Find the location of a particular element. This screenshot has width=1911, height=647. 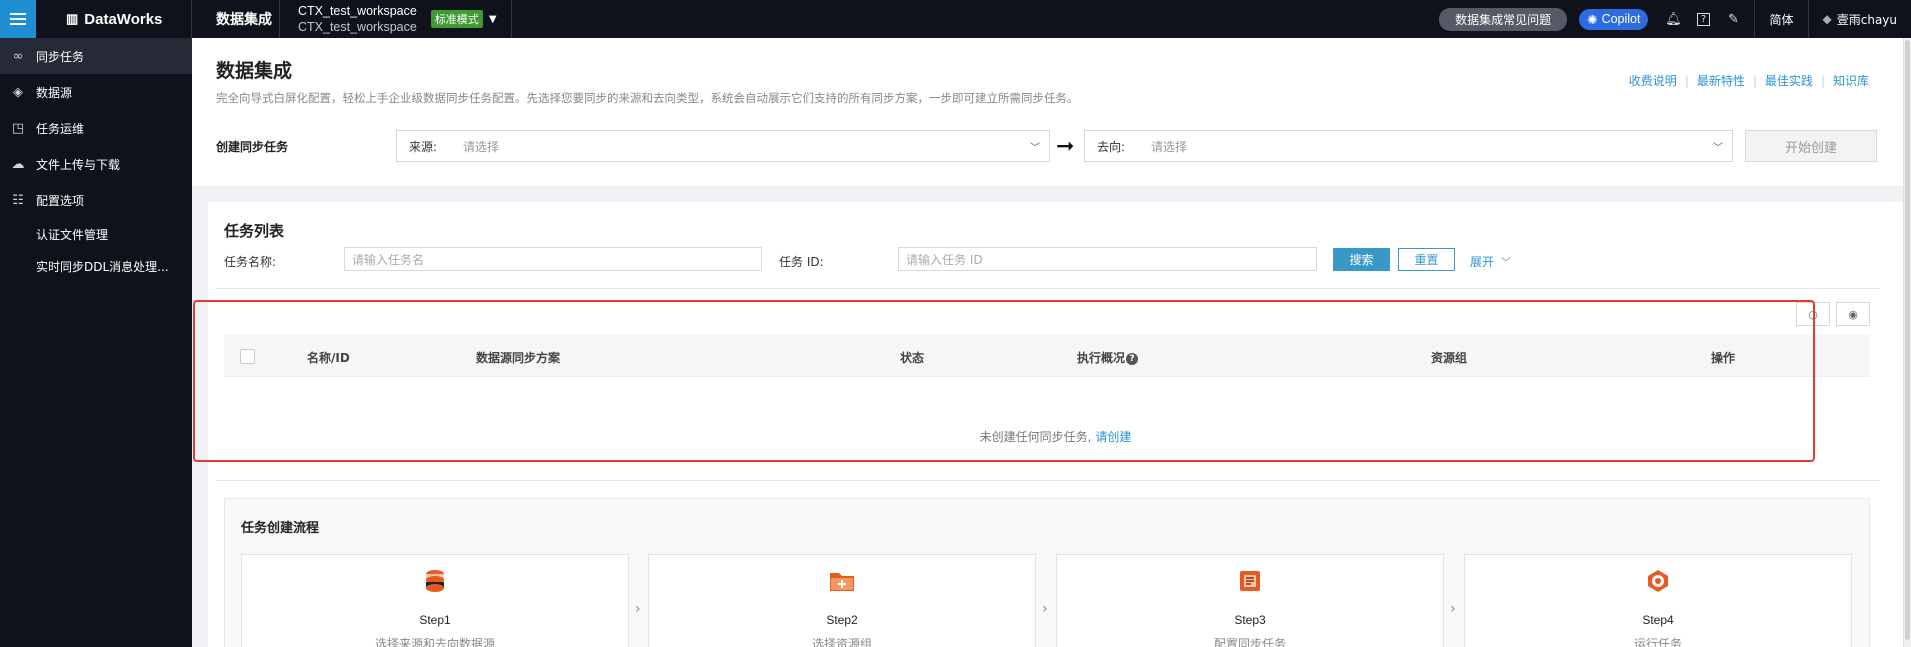

source-select: 来源: 请选择 ﹀ is located at coordinates (723, 146).